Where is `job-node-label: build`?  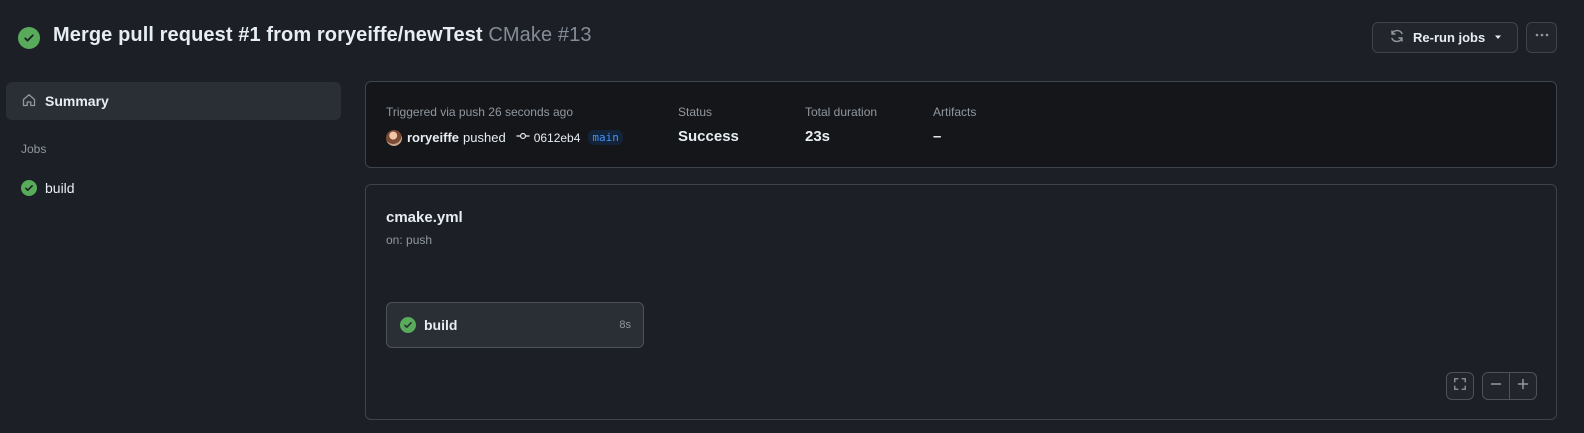 job-node-label: build is located at coordinates (441, 325).